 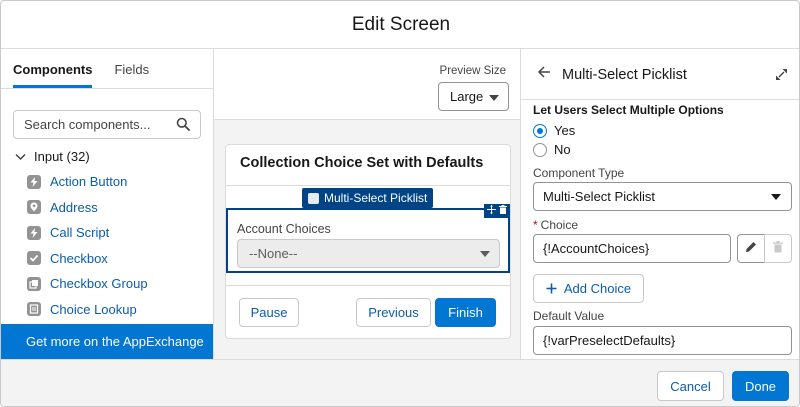 I want to click on add-choice-label: Add Choice, so click(x=597, y=288).